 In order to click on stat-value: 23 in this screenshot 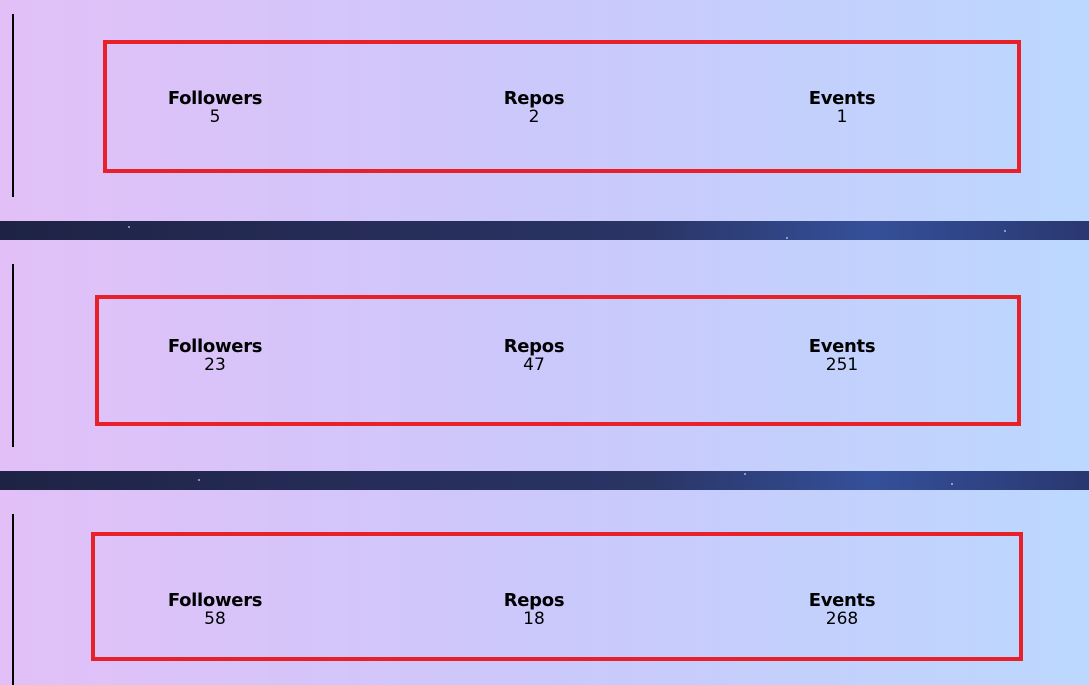, I will do `click(215, 365)`.